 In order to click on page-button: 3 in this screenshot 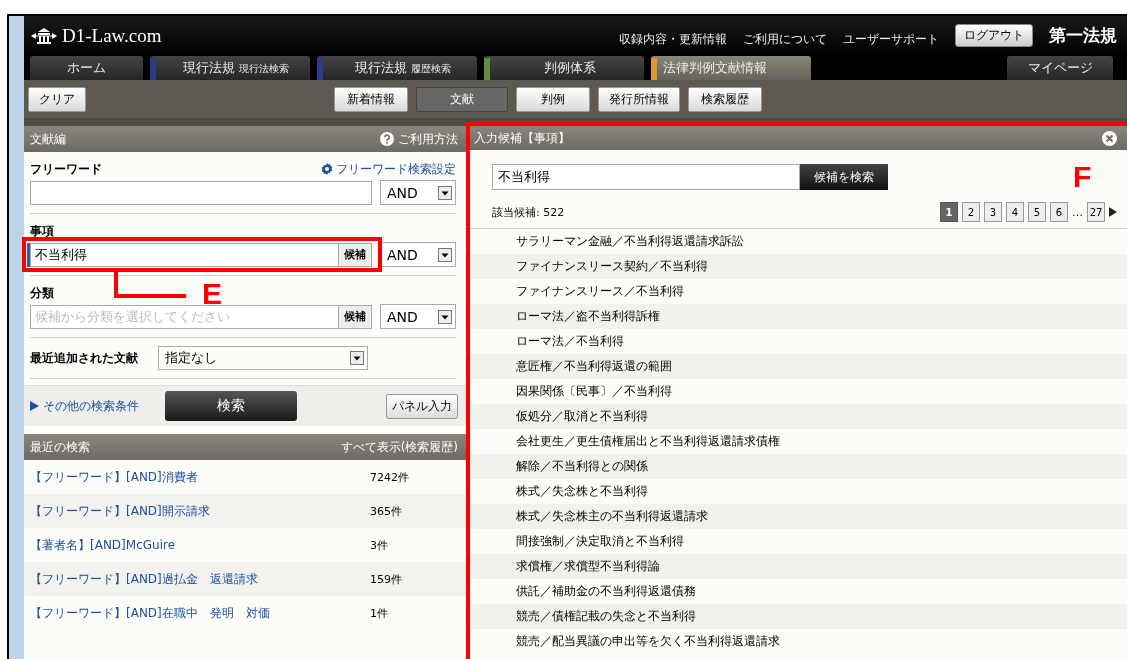, I will do `click(993, 212)`.